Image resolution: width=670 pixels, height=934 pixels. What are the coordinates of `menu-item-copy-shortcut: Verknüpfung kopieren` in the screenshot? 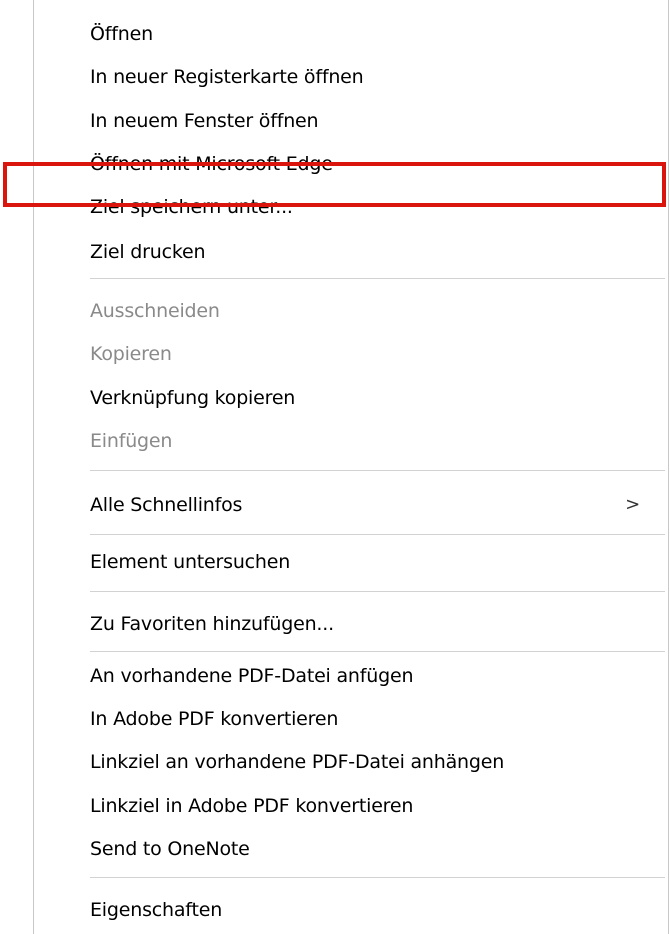 It's located at (351, 398).